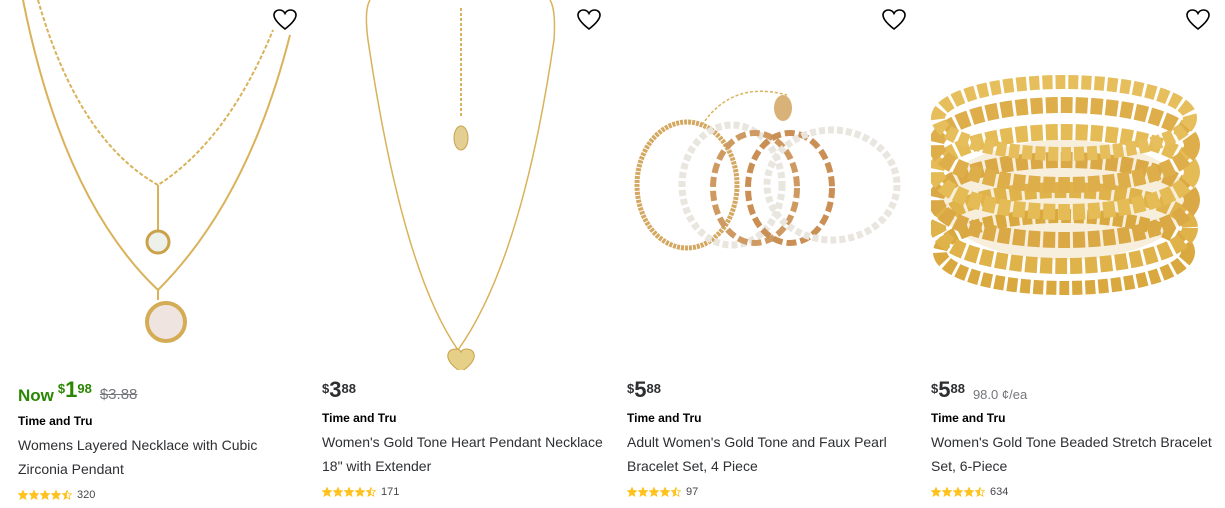 This screenshot has height=508, width=1225. What do you see at coordinates (390, 492) in the screenshot?
I see `review-count: 171` at bounding box center [390, 492].